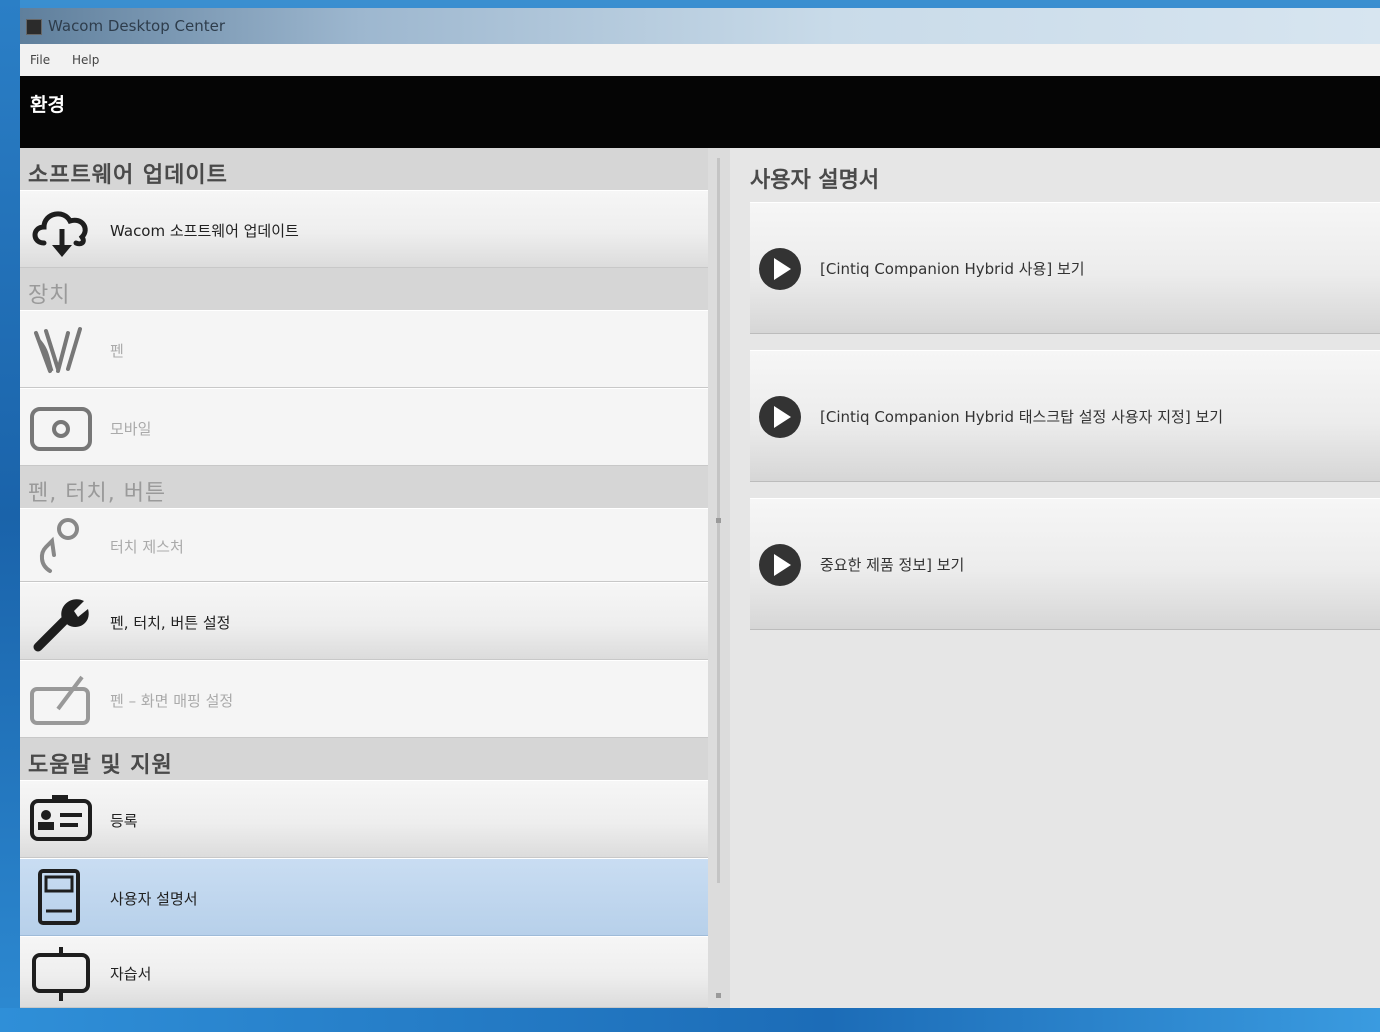  What do you see at coordinates (60, 234) in the screenshot?
I see `cloud-download-icon` at bounding box center [60, 234].